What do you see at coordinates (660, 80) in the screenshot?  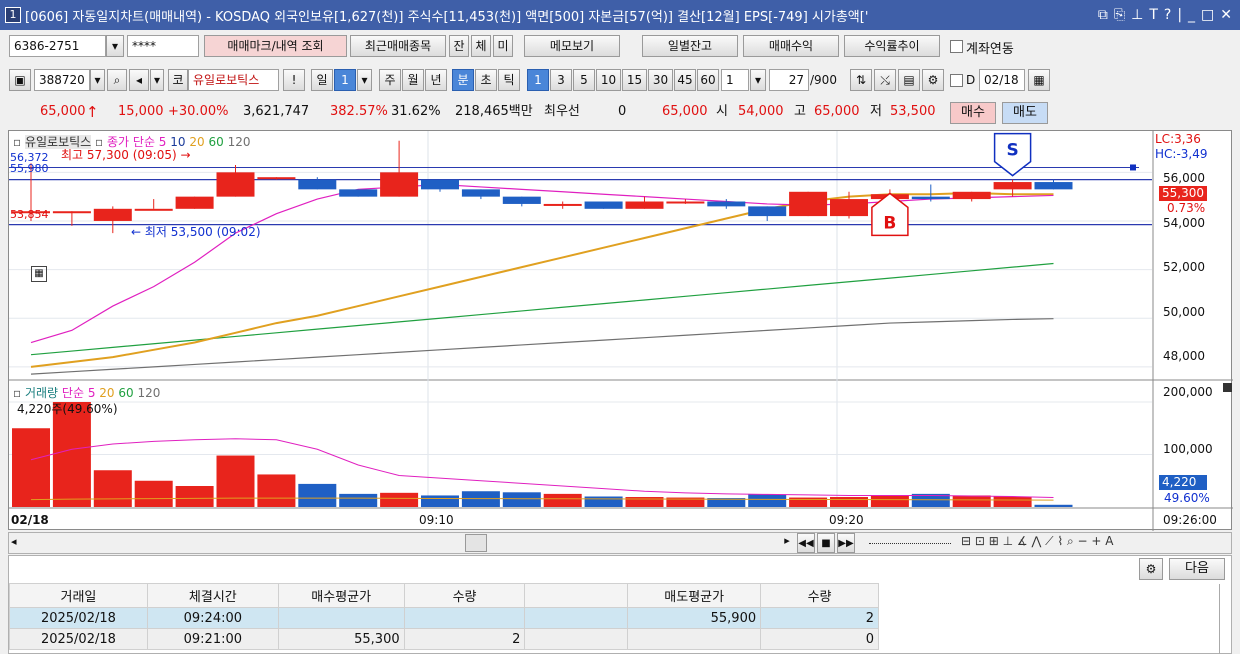 I see `interval-30-button: 30` at bounding box center [660, 80].